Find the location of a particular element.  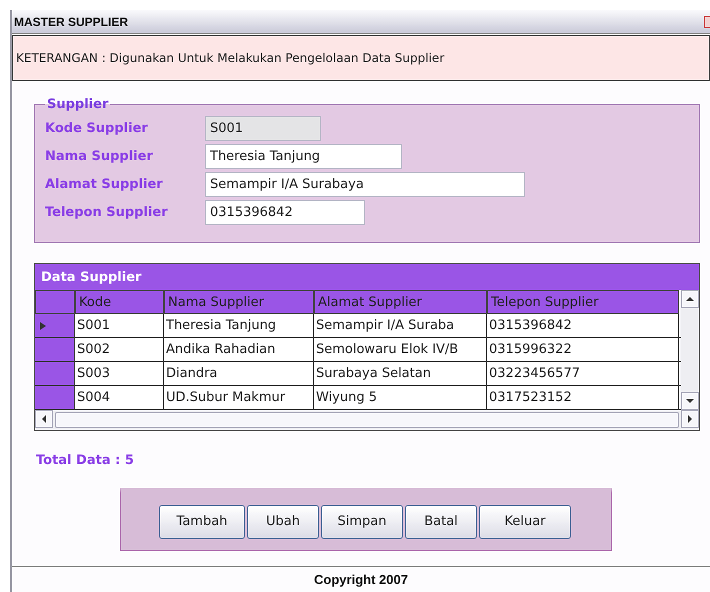

horizontal-scrollbar is located at coordinates (367, 420).